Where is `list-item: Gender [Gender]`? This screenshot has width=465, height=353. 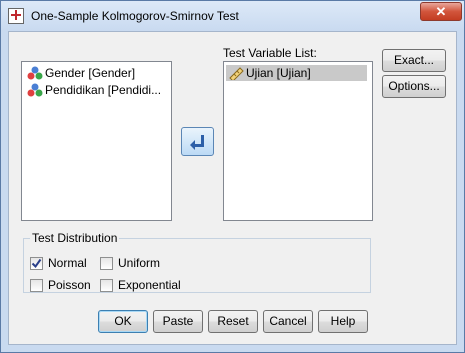 list-item: Gender [Gender] is located at coordinates (80, 73).